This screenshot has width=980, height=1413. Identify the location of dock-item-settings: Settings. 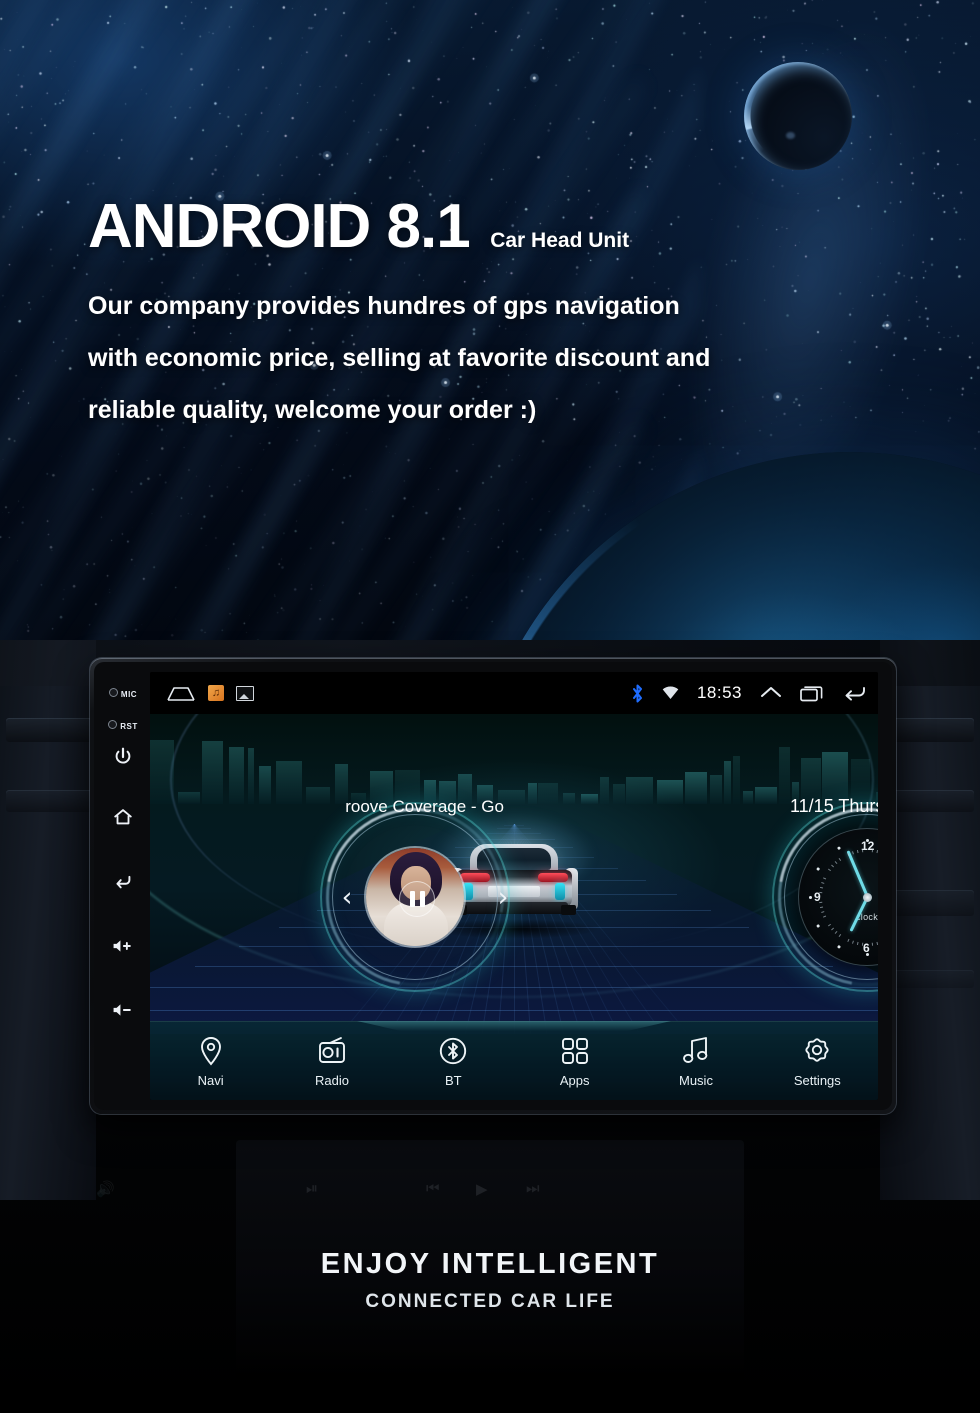
(817, 1061).